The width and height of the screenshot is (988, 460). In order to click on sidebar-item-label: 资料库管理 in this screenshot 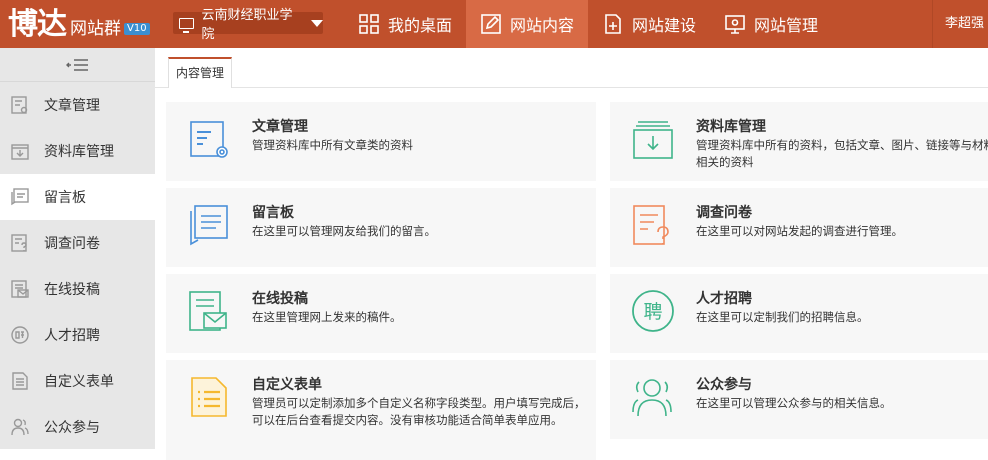, I will do `click(79, 152)`.